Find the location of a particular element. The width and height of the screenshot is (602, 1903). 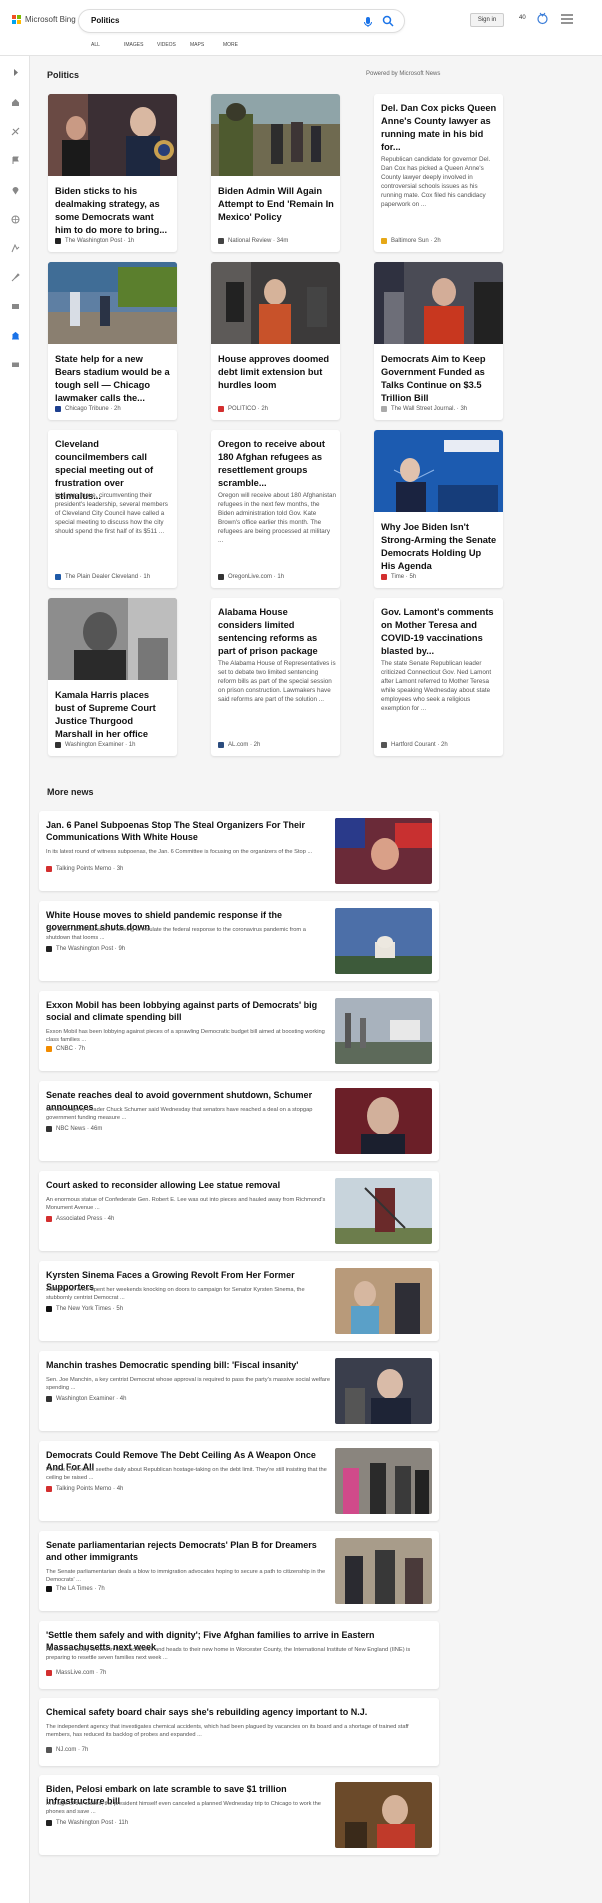

news-photo-chicago-street is located at coordinates (112, 303).